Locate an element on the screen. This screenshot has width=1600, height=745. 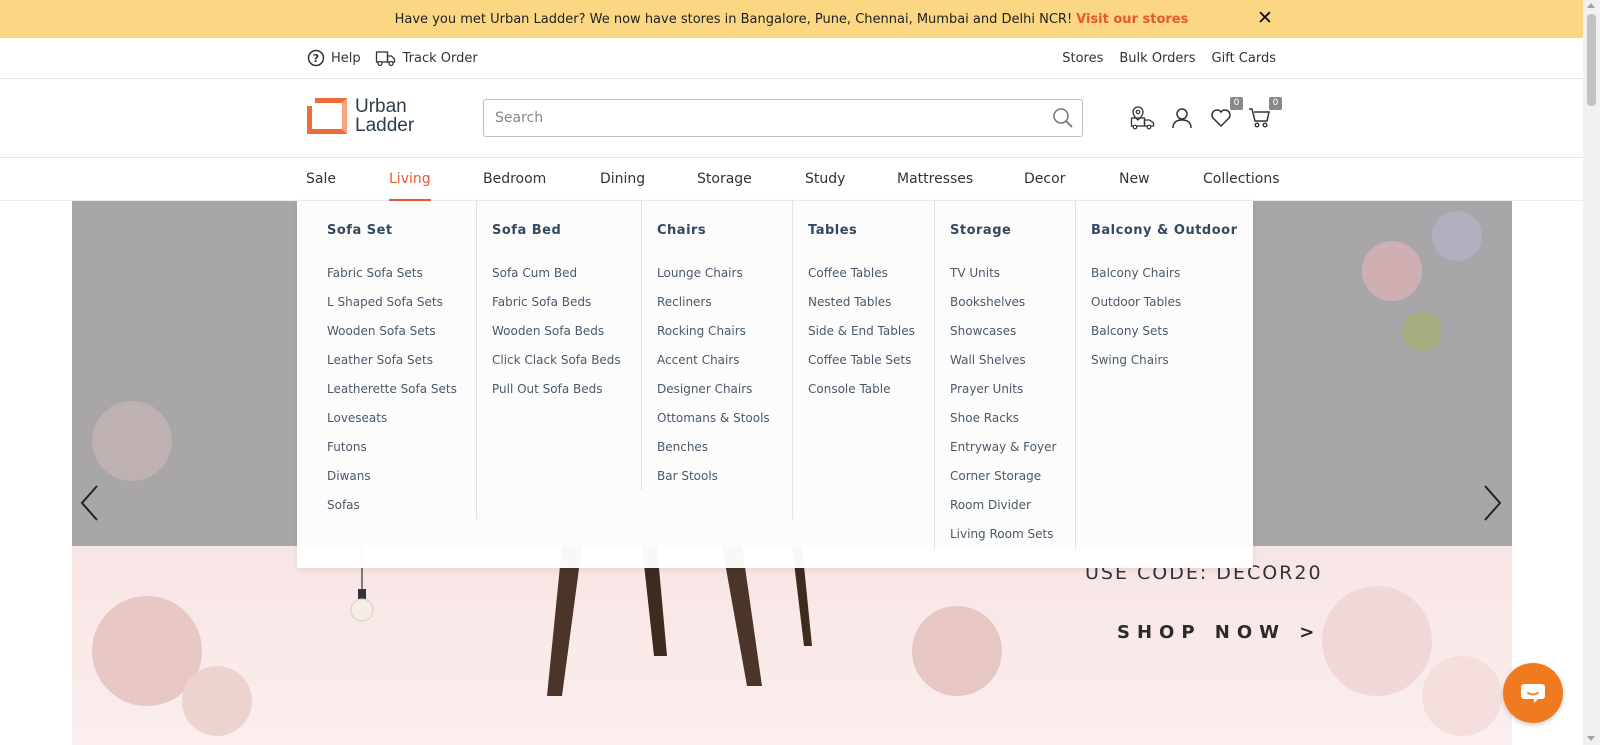
category-storage: Storage is located at coordinates (724, 180).